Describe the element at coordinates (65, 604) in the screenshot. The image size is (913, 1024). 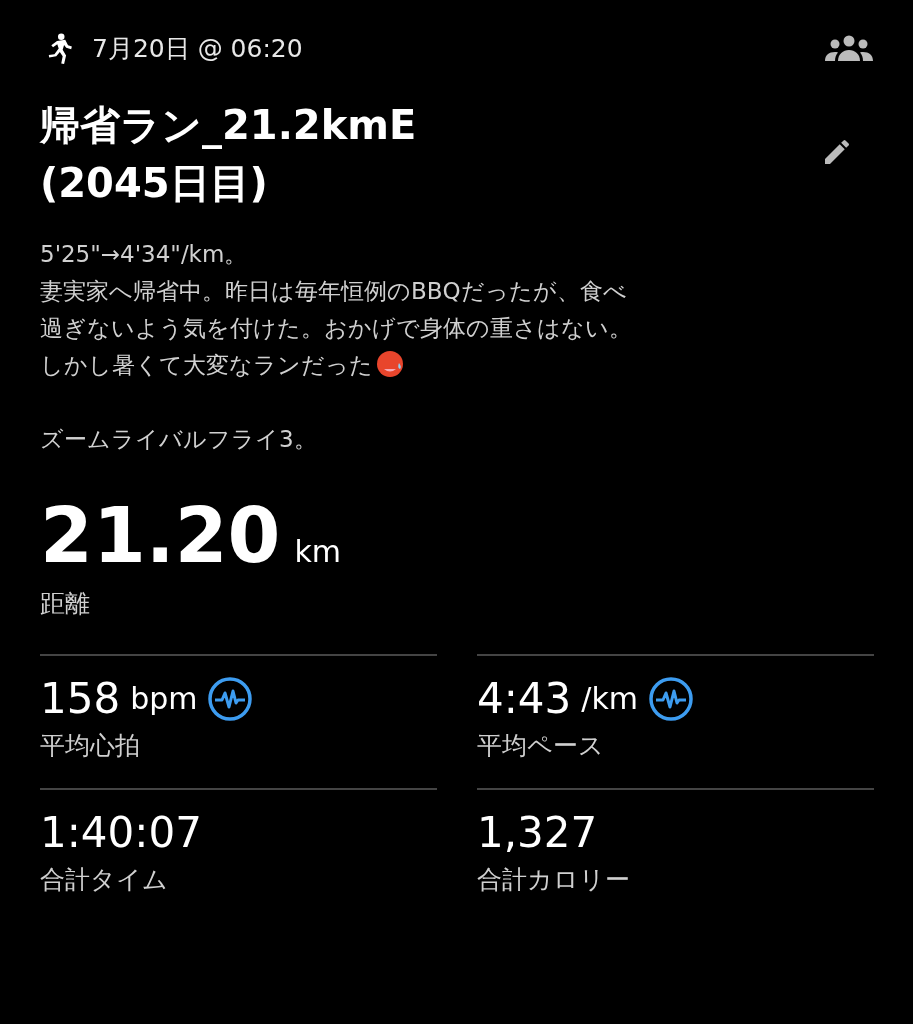
I see `distance-label: 距離` at that location.